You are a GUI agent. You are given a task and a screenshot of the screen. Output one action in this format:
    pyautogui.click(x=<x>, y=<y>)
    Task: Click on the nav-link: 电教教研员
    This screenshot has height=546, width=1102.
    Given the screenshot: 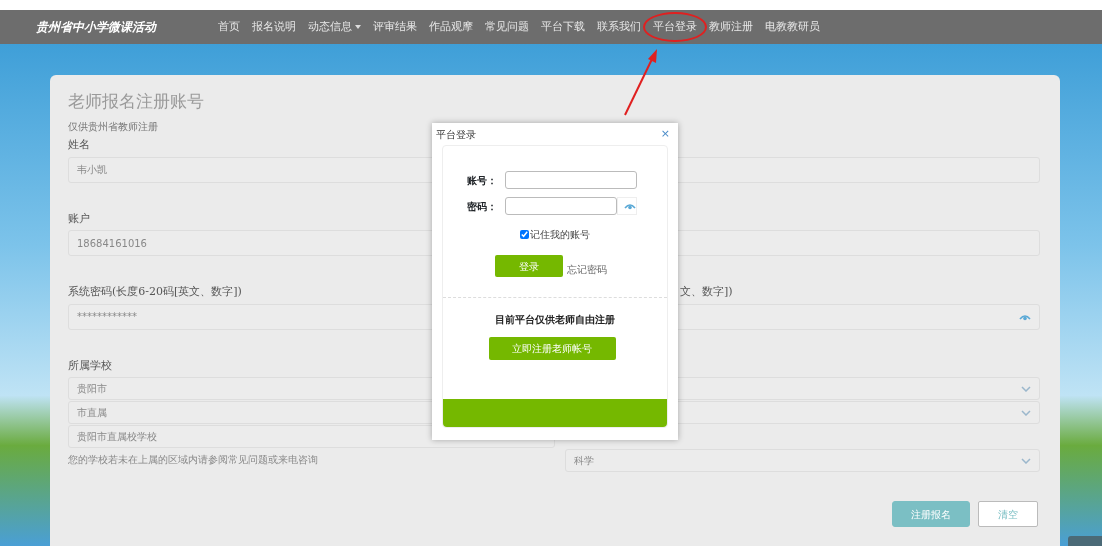 What is the action you would take?
    pyautogui.click(x=792, y=27)
    